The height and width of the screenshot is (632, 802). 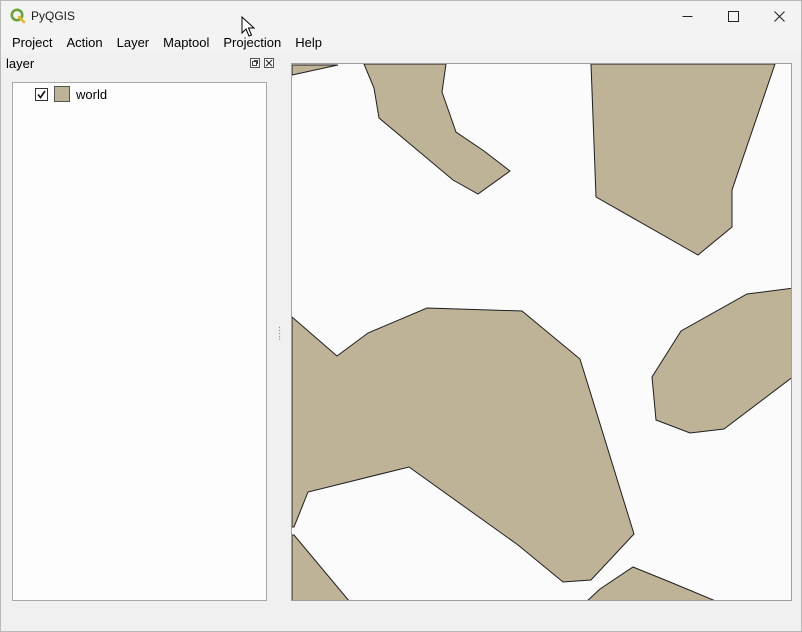 What do you see at coordinates (92, 94) in the screenshot?
I see `layer-name: world` at bounding box center [92, 94].